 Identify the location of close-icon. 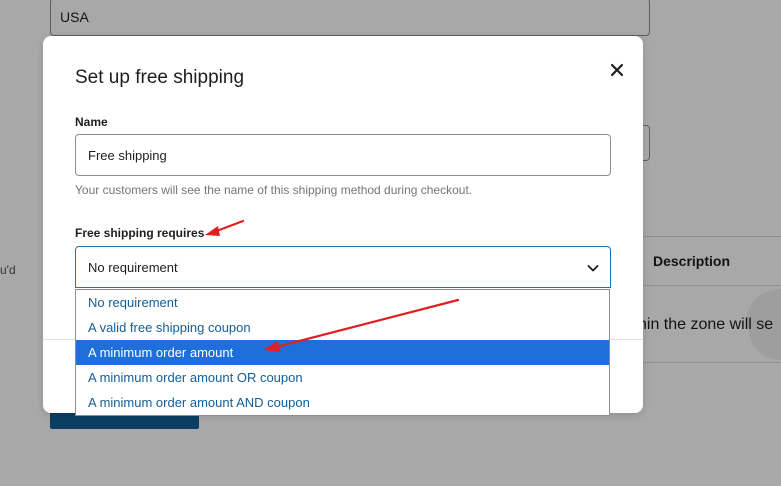
(617, 70).